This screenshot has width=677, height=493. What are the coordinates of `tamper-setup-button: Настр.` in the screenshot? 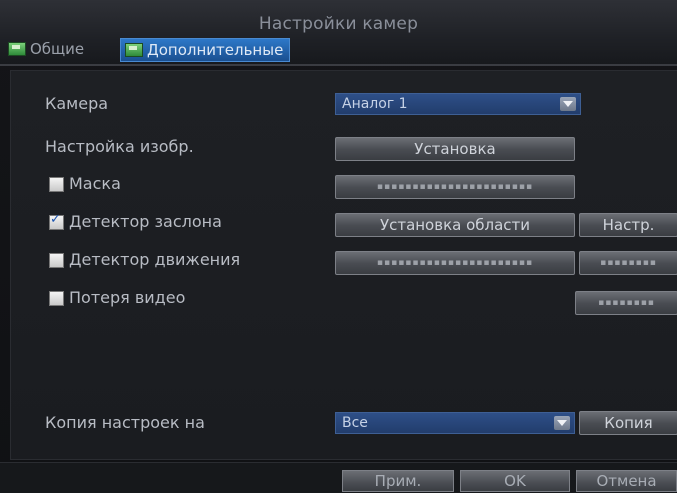 It's located at (628, 225).